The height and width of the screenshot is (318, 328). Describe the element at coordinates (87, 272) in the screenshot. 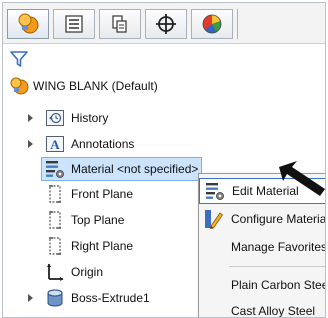

I see `tree-item-label: Origin` at that location.